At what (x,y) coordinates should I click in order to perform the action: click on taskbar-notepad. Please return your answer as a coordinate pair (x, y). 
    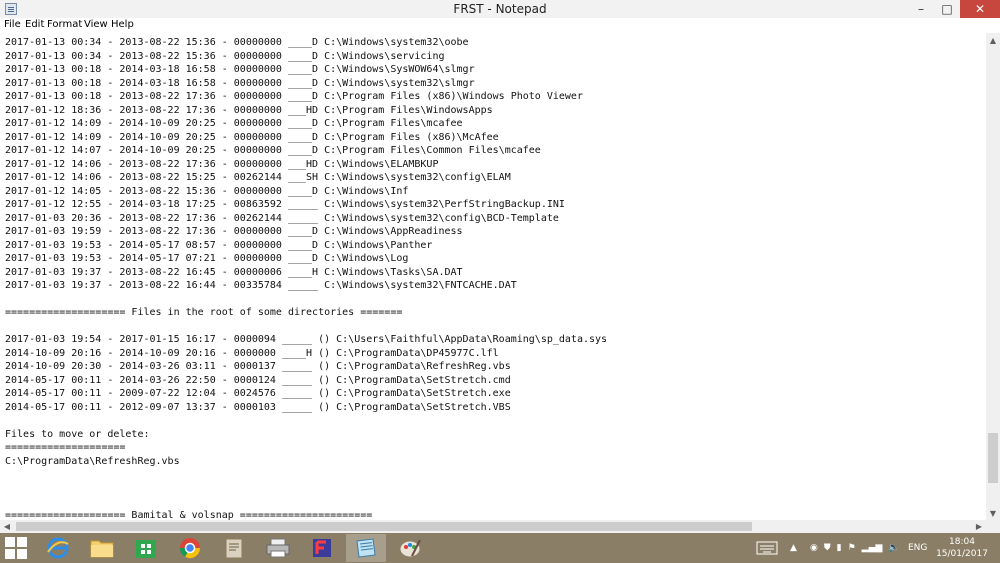
    Looking at the image, I should click on (366, 548).